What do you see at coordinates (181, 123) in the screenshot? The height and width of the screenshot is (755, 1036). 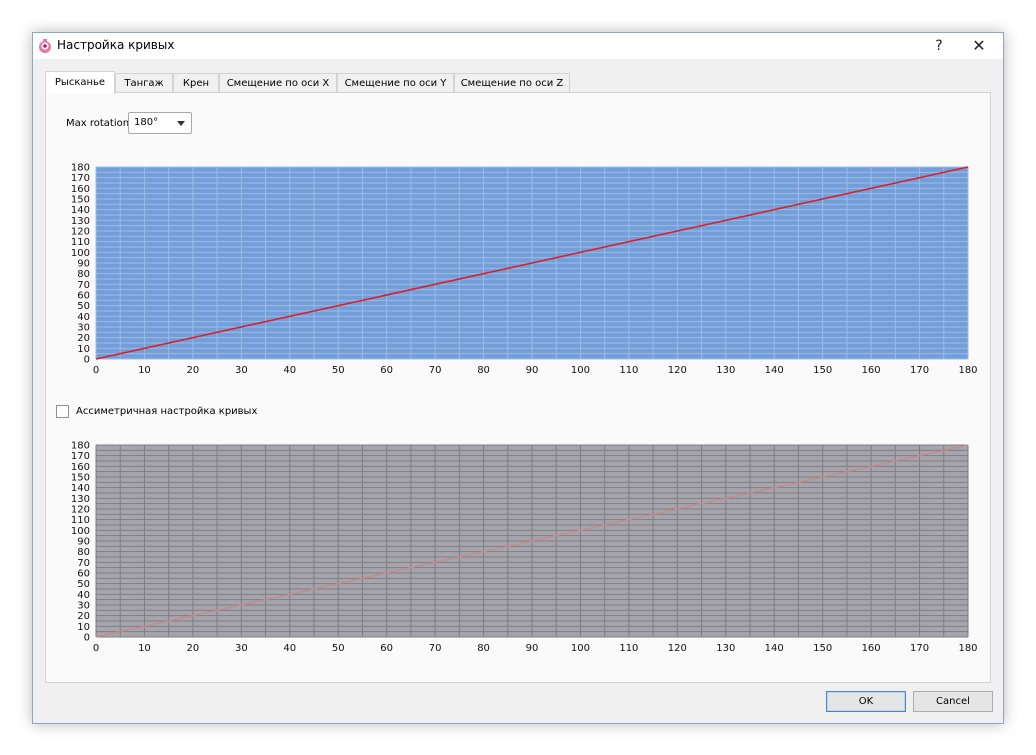 I see `chevron-down-icon` at bounding box center [181, 123].